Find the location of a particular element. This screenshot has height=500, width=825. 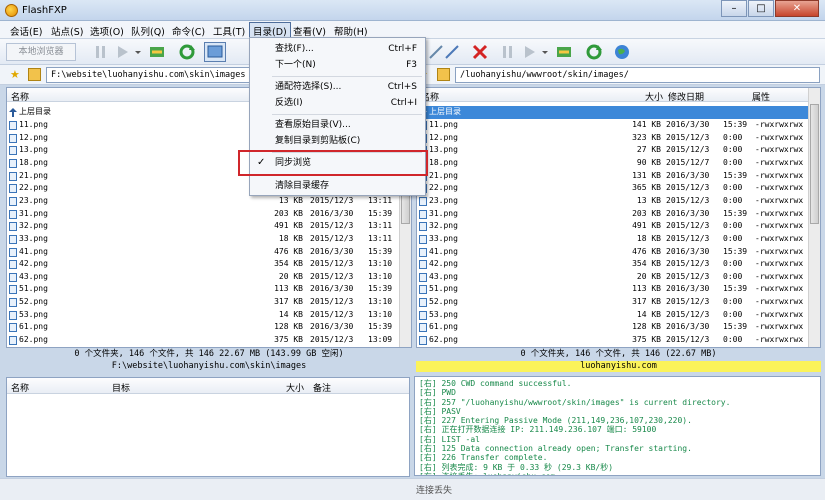

menu-sites: 站点(S) is located at coordinates (67, 31).